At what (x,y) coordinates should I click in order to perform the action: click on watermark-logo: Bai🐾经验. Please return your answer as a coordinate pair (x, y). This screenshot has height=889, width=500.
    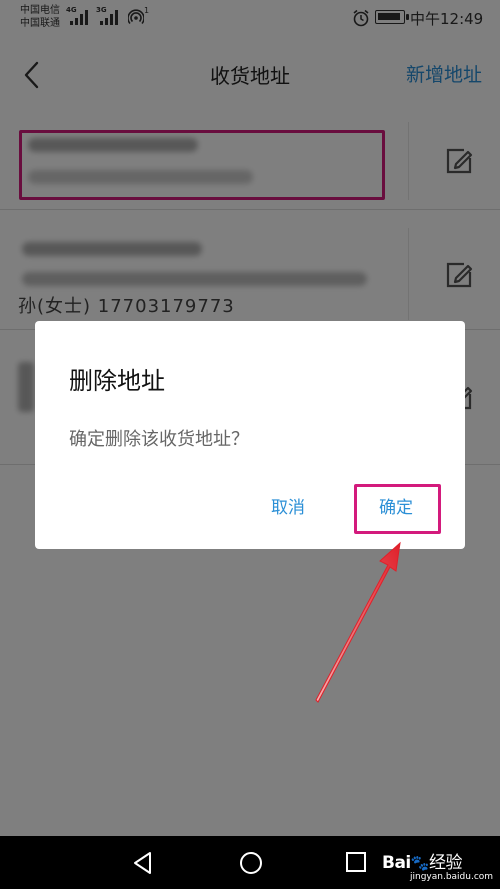
    Looking at the image, I should click on (422, 863).